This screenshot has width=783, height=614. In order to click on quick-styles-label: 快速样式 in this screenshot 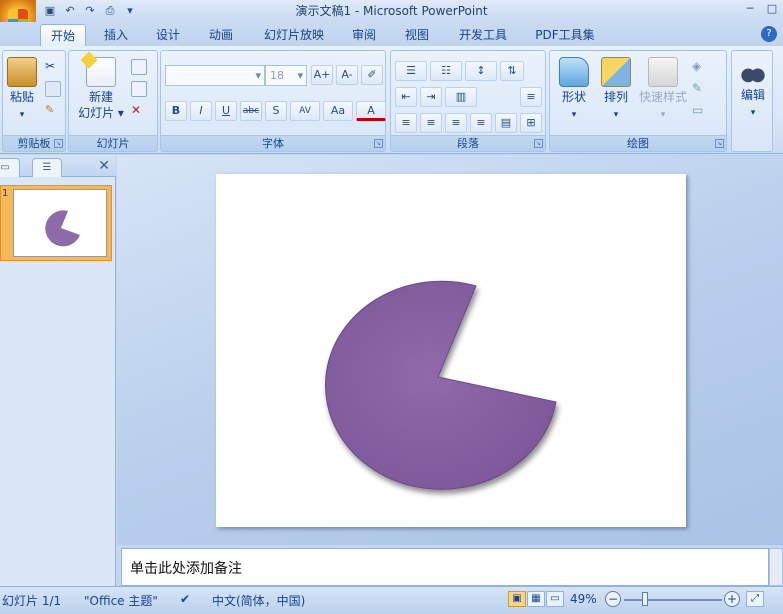, I will do `click(662, 97)`.